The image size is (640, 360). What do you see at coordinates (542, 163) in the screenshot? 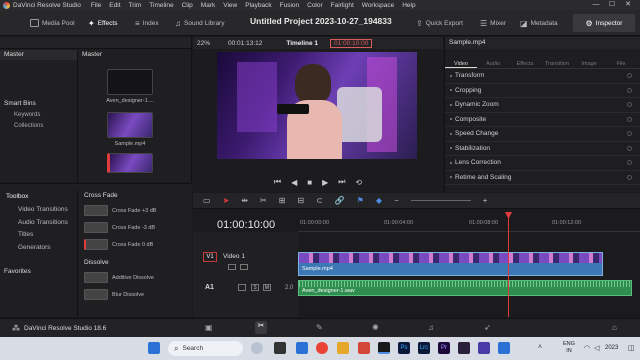
I see `inspector-section-lens-correction: Lens Correction` at bounding box center [542, 163].